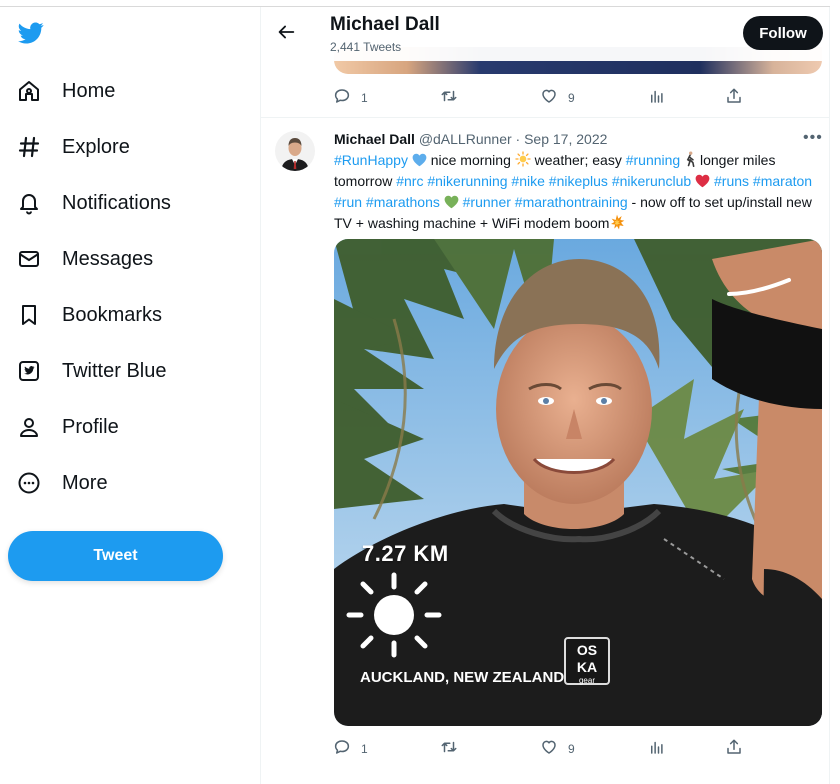  Describe the element at coordinates (385, 24) in the screenshot. I see `page-title: Michael Dall` at that location.